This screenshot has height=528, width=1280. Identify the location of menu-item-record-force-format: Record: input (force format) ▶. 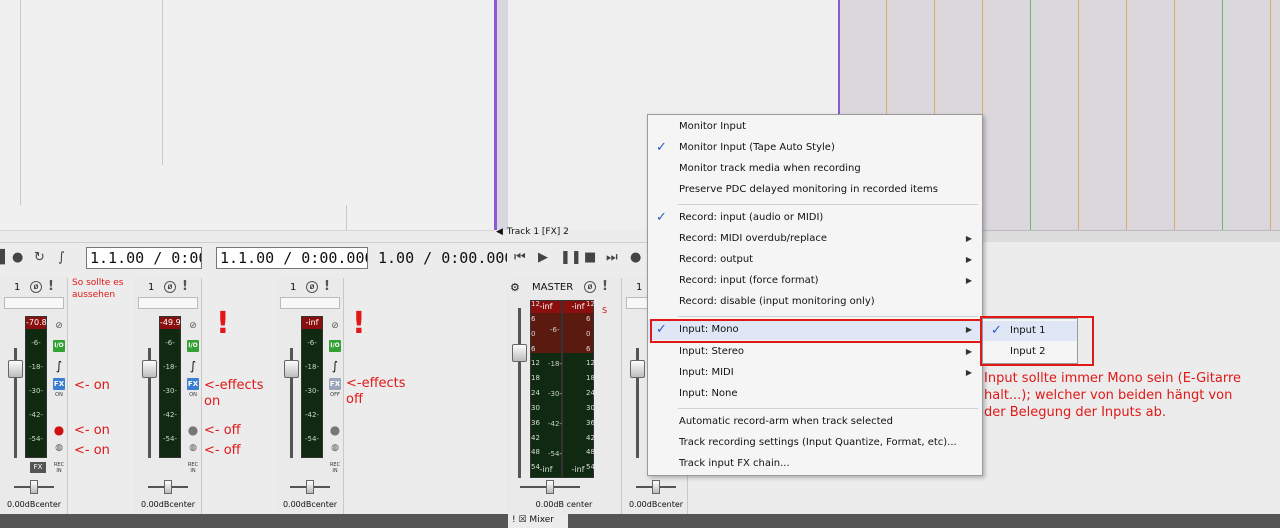
(815, 281).